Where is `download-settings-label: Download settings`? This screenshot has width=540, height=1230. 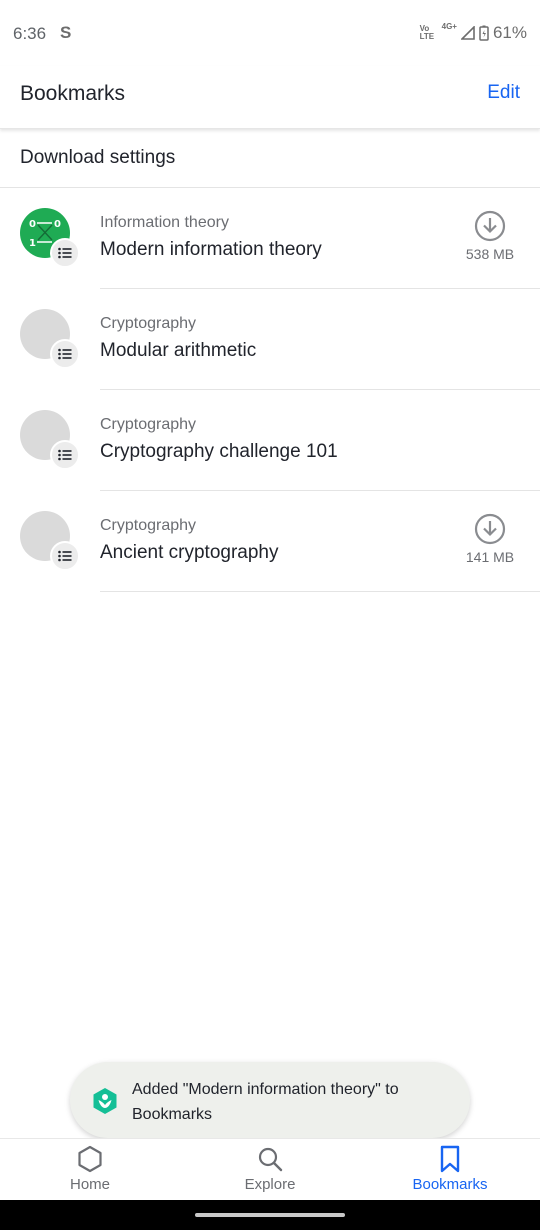
download-settings-label: Download settings is located at coordinates (98, 157).